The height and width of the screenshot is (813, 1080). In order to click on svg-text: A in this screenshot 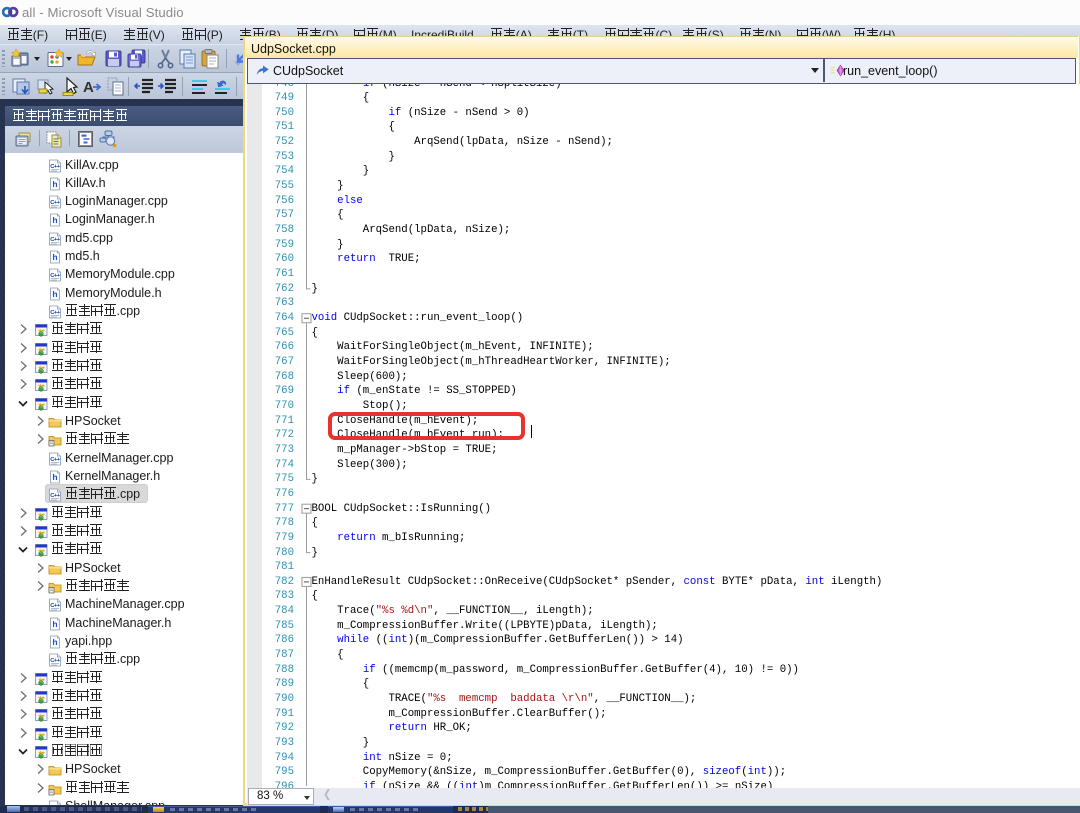, I will do `click(88, 87)`.